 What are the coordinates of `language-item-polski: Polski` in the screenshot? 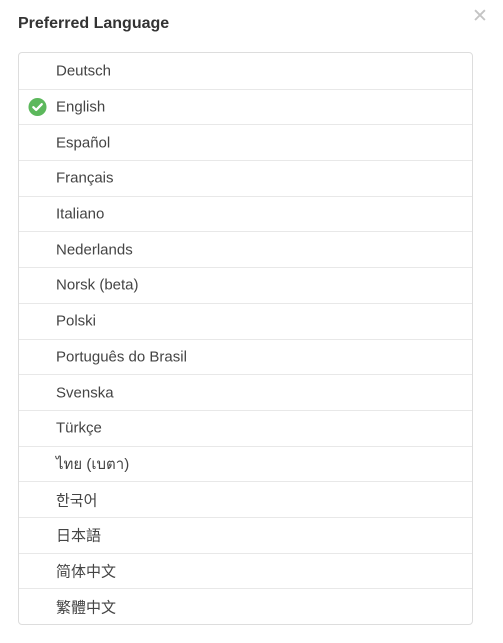 It's located at (245, 320).